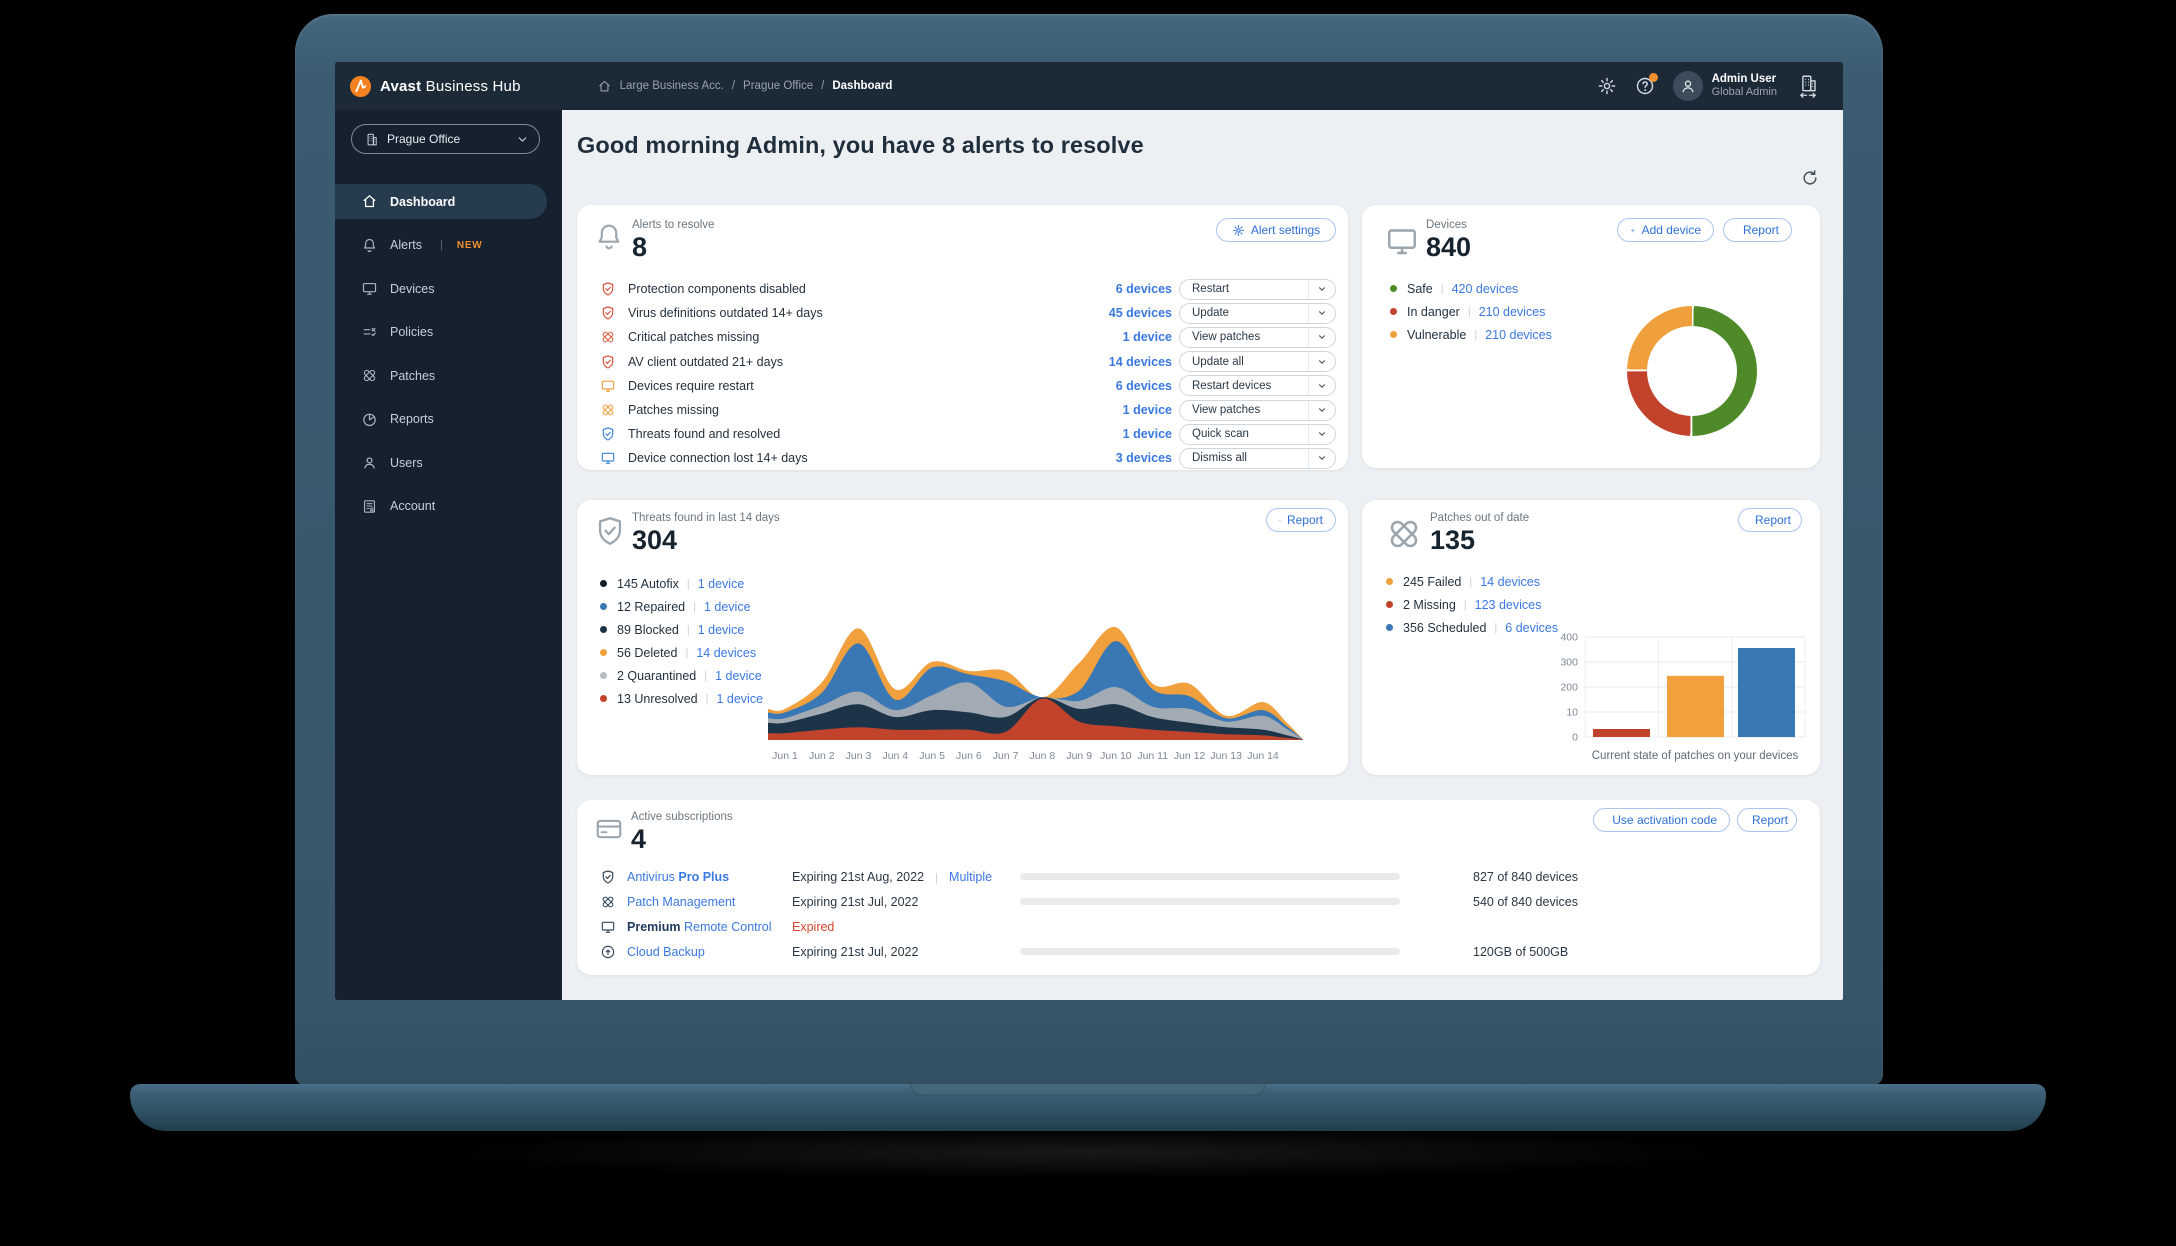 The height and width of the screenshot is (1246, 2176). I want to click on subscriptions-report-button: Report, so click(1767, 820).